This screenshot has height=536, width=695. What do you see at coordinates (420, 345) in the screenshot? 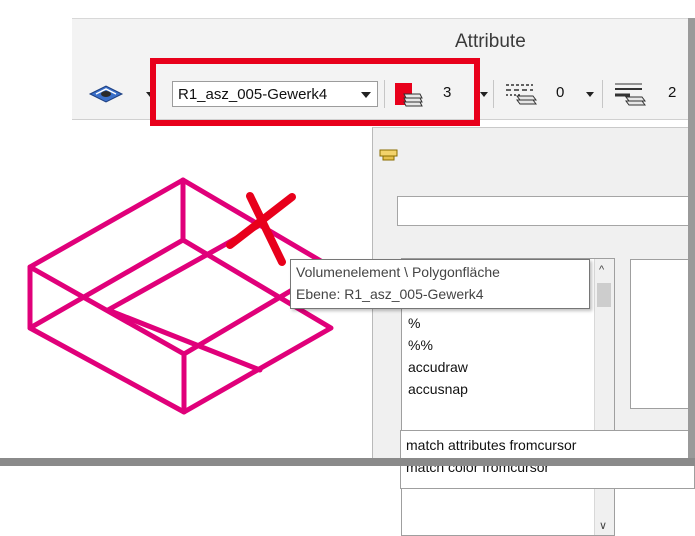
I see `list-item: %%` at bounding box center [420, 345].